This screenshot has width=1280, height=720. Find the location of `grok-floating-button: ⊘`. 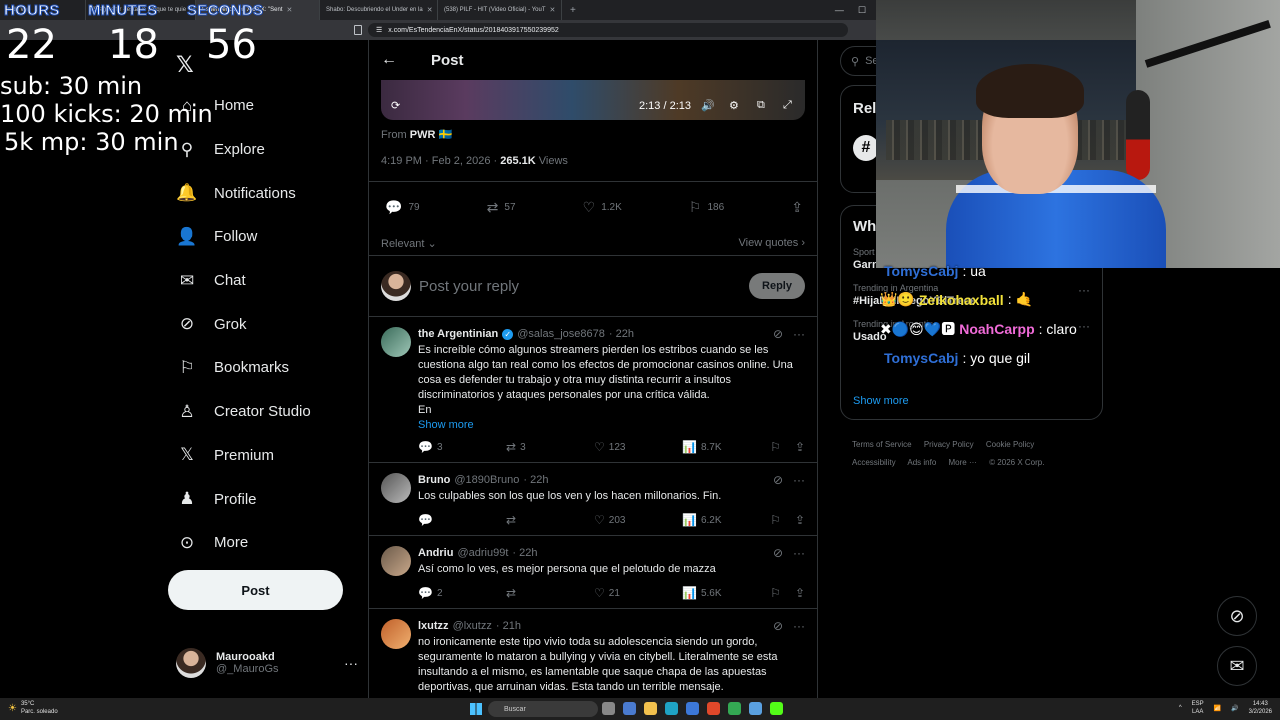

grok-floating-button: ⊘ is located at coordinates (1237, 616).